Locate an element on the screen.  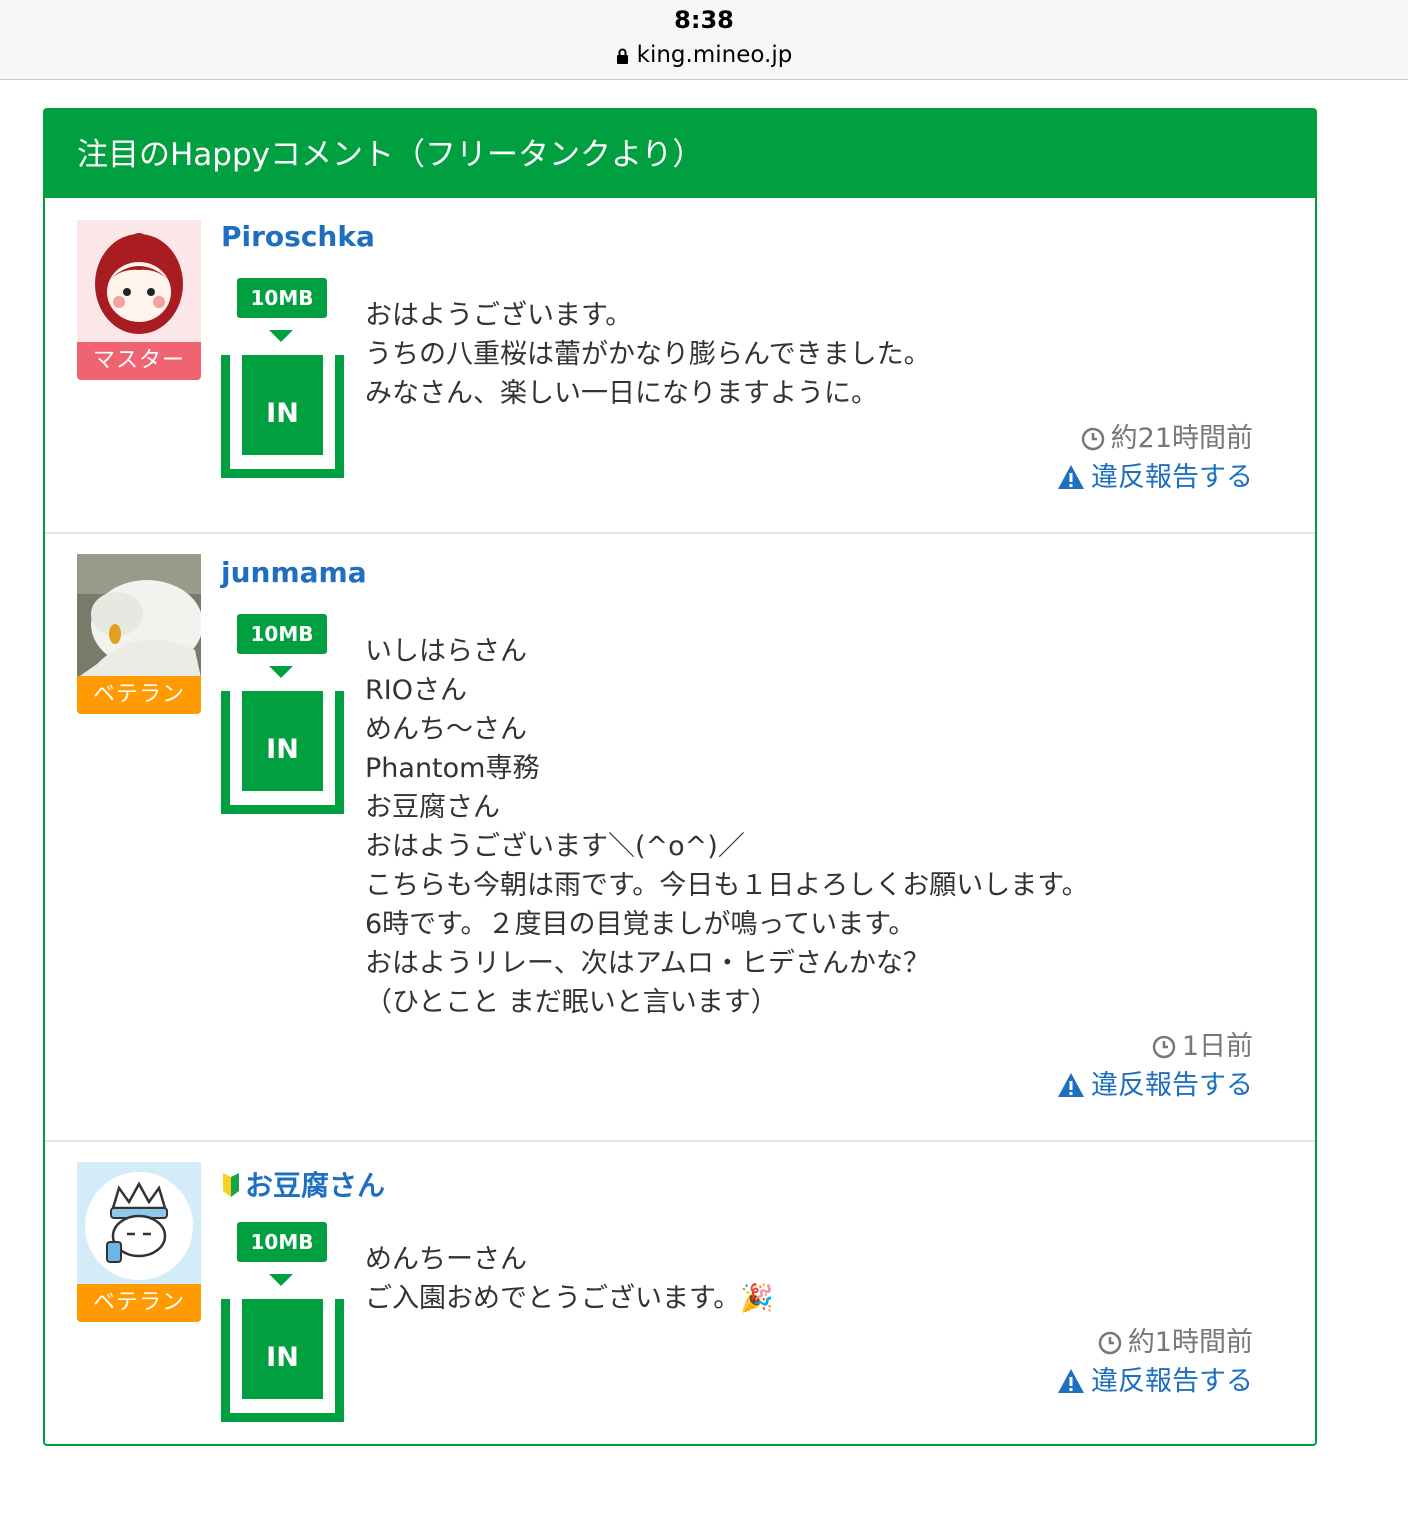
comment-line: おはようリレー、次はアムロ・ヒデさんかな？ is located at coordinates (647, 963).